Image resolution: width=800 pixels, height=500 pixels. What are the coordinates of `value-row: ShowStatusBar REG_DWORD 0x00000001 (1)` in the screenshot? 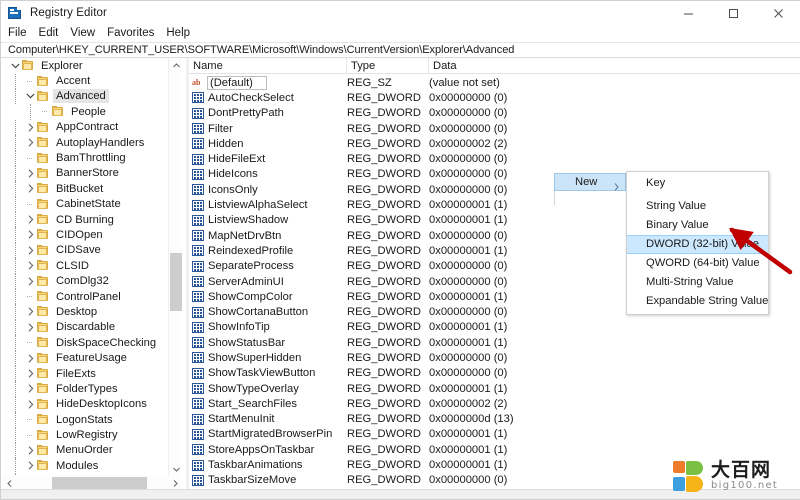 It's located at (494, 342).